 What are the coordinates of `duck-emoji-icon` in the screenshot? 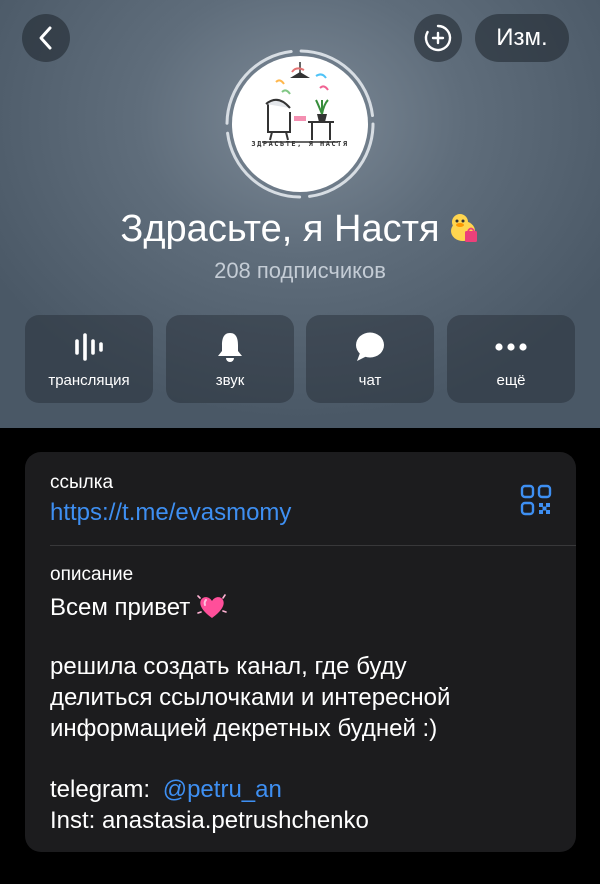 It's located at (463, 233).